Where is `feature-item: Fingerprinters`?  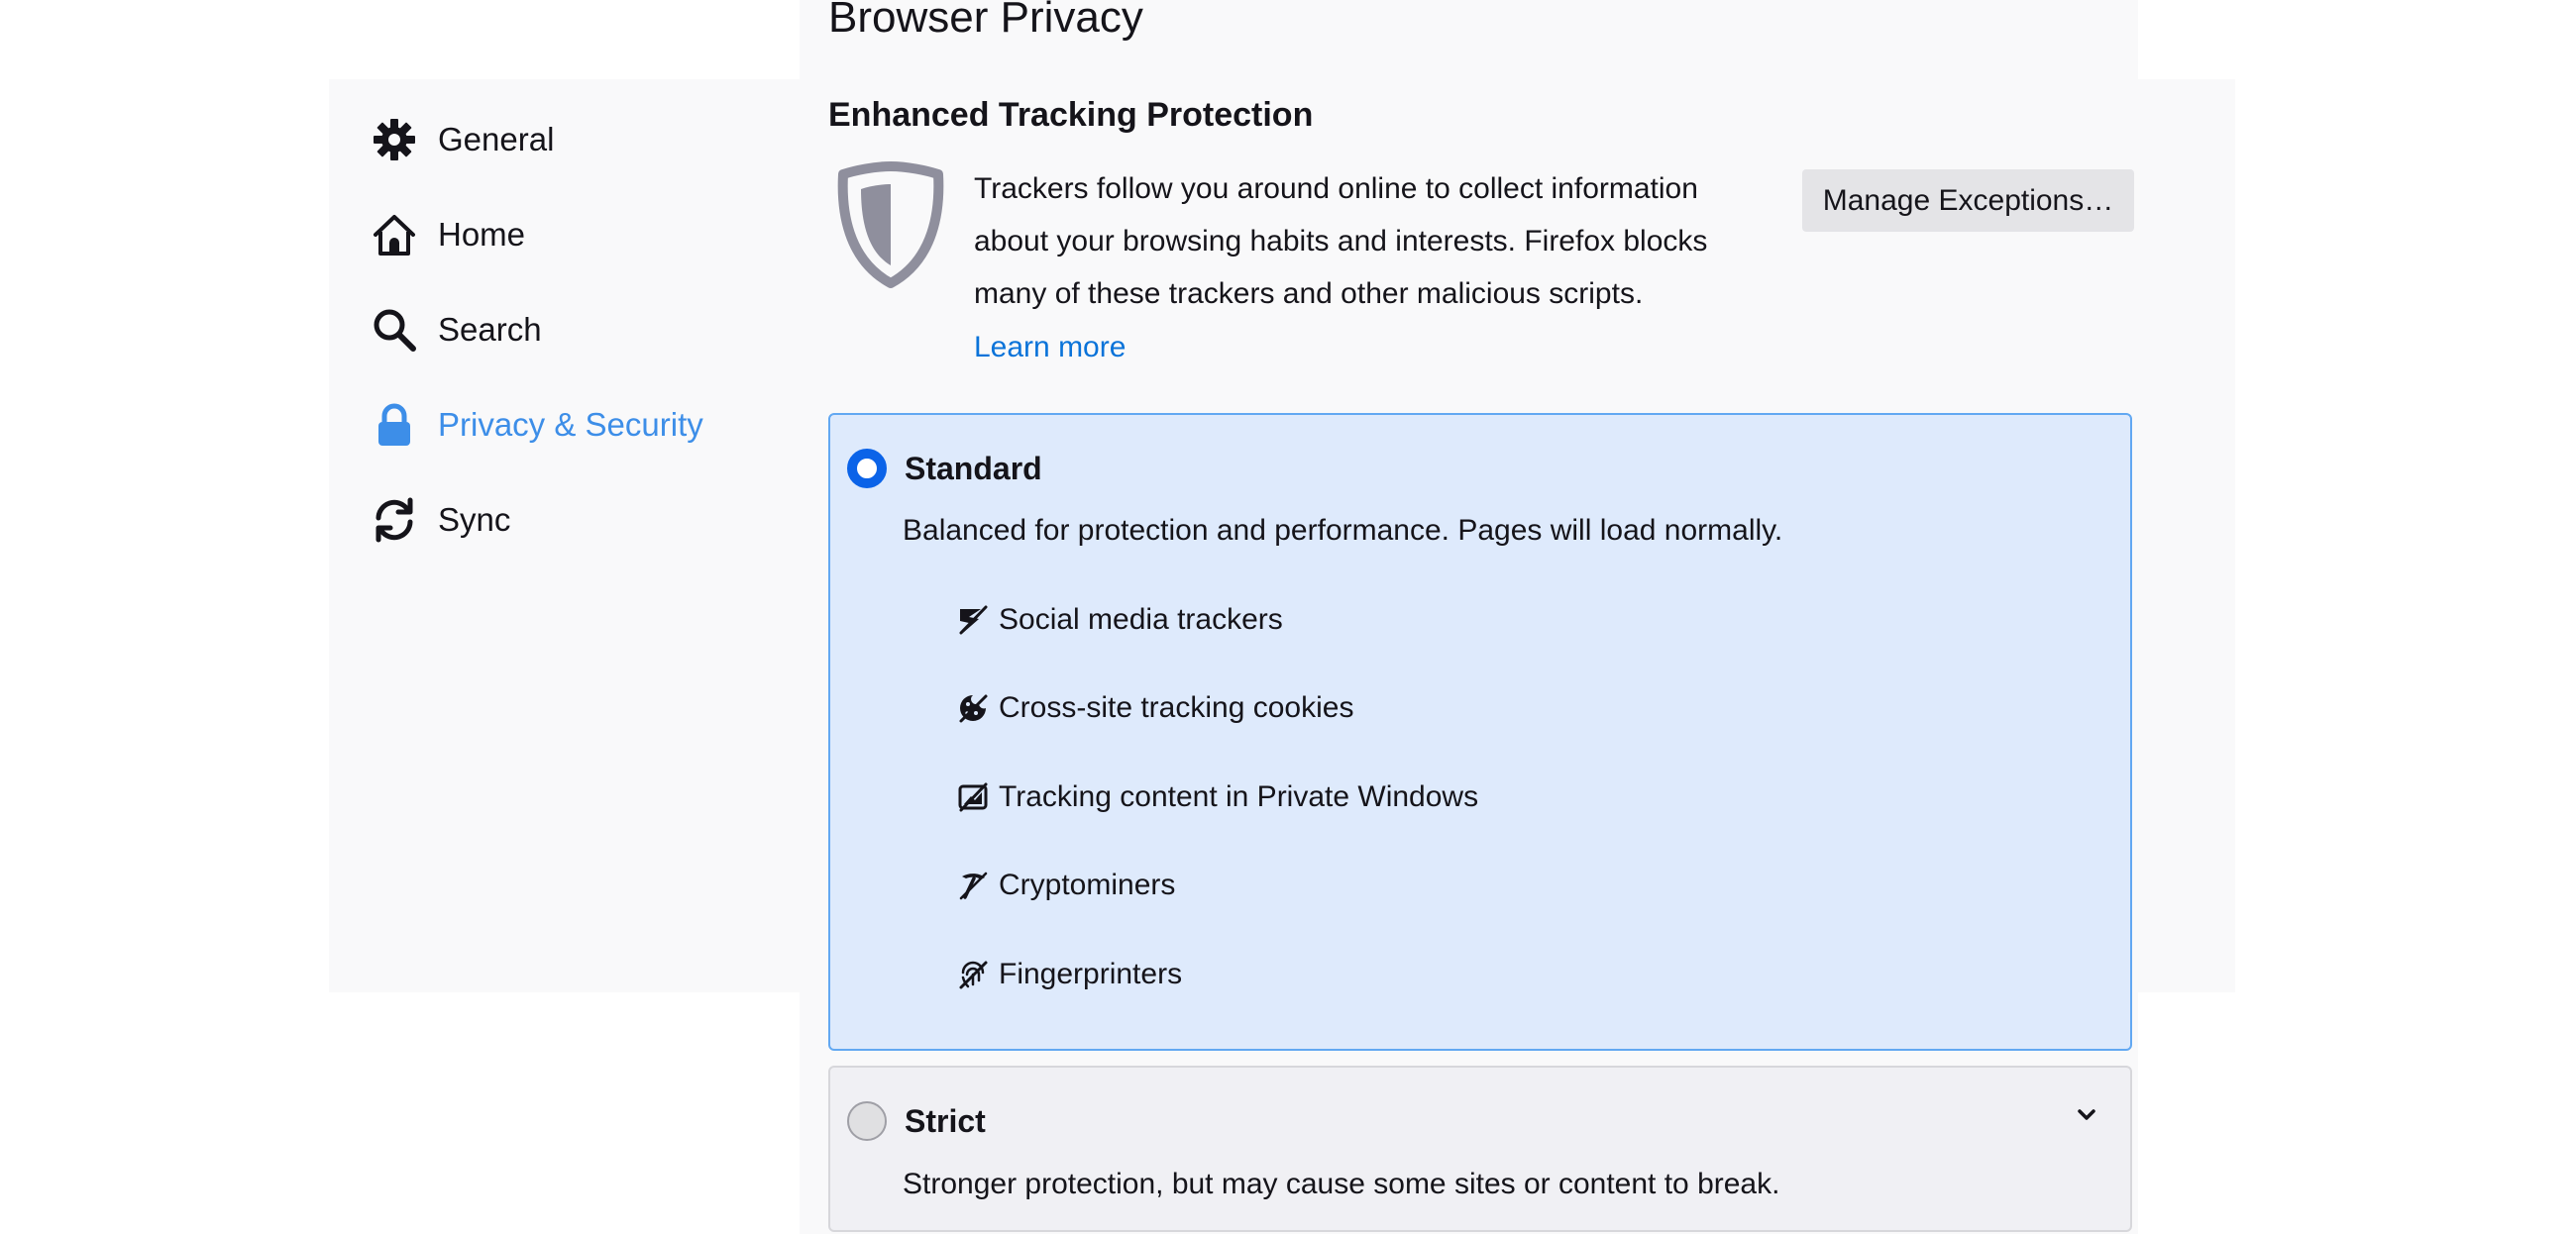 feature-item: Fingerprinters is located at coordinates (1069, 975).